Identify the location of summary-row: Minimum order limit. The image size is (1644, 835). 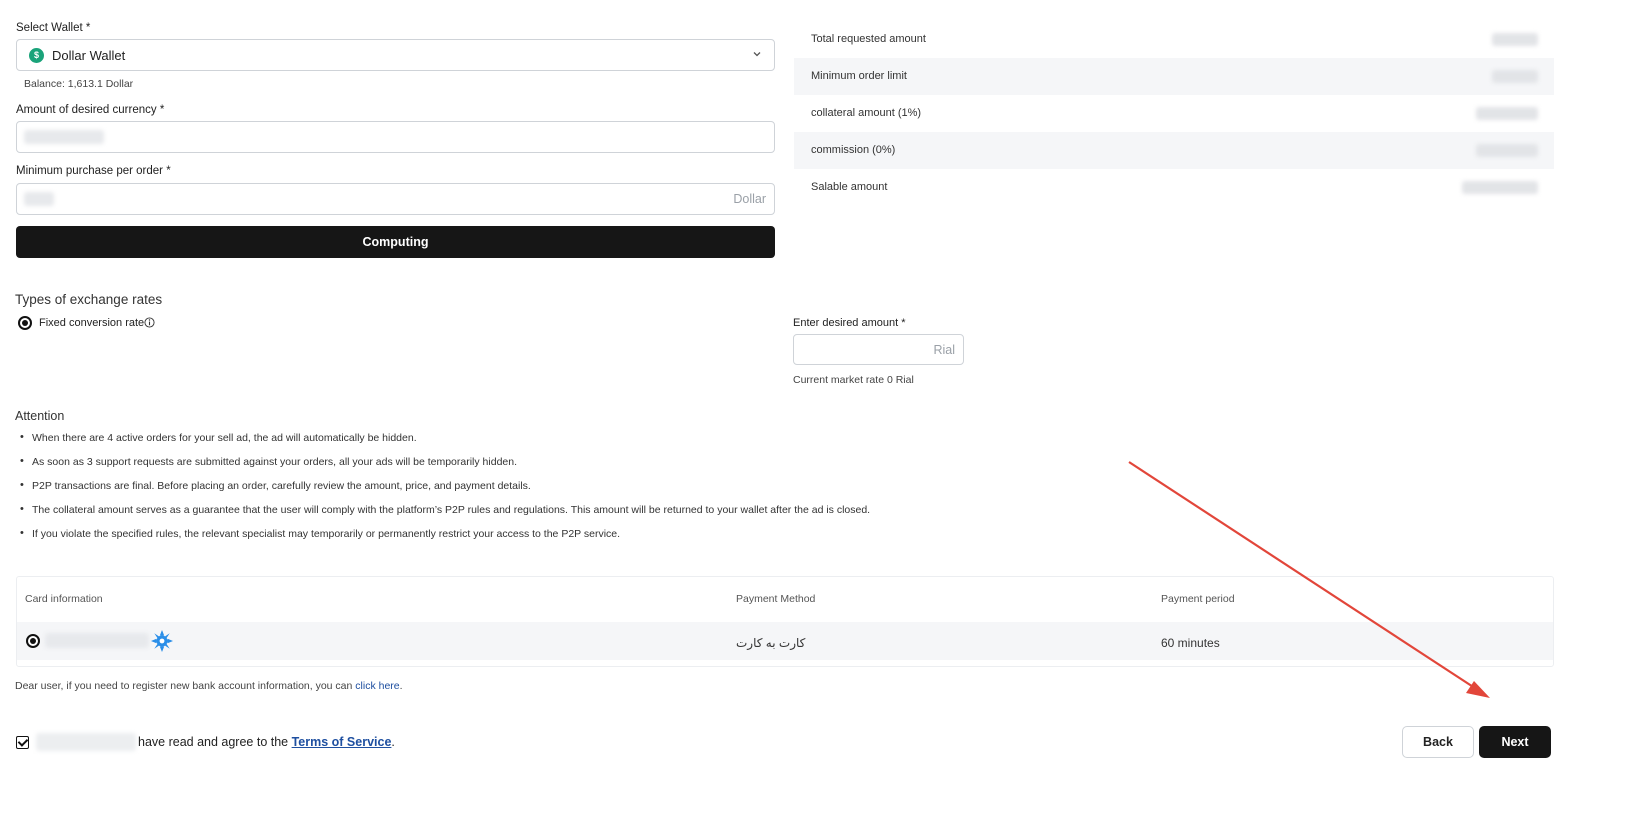
(1174, 76).